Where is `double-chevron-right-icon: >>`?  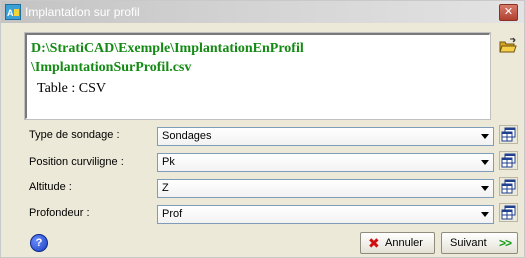
double-chevron-right-icon: >> is located at coordinates (505, 243).